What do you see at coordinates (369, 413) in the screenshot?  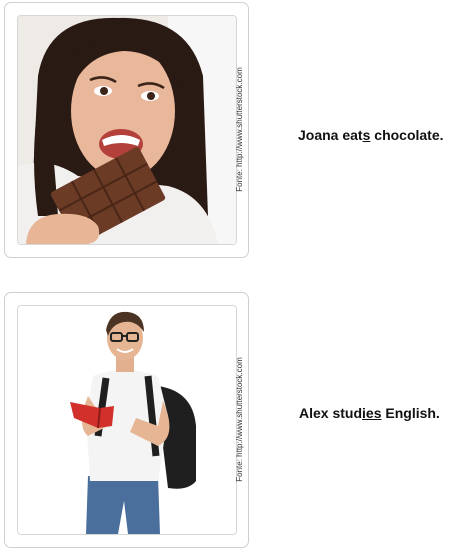 I see `sentence-alex: Alex studies English.` at bounding box center [369, 413].